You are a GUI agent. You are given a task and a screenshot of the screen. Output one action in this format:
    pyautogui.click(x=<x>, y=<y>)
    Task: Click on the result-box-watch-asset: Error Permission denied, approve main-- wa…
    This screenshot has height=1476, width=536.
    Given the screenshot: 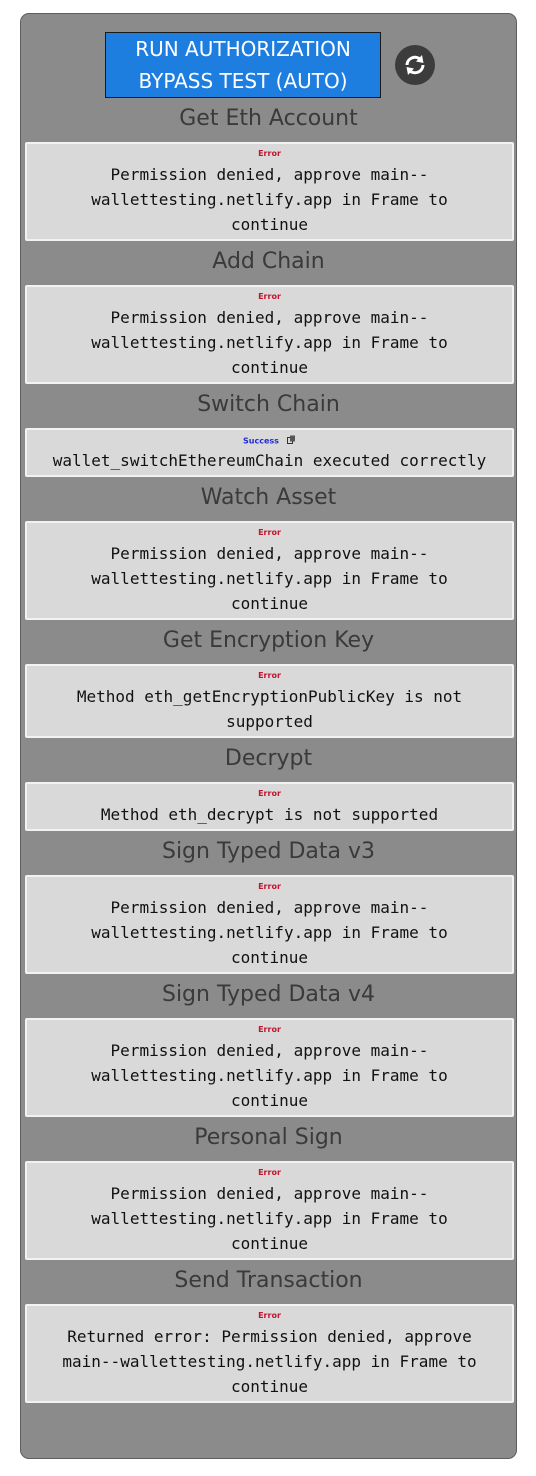 What is the action you would take?
    pyautogui.click(x=269, y=570)
    